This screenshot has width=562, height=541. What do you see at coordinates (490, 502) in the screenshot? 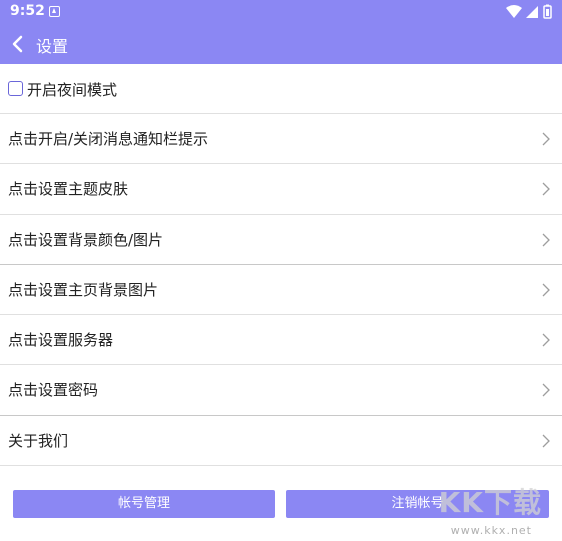
I see `watermark-logo: KK下载` at bounding box center [490, 502].